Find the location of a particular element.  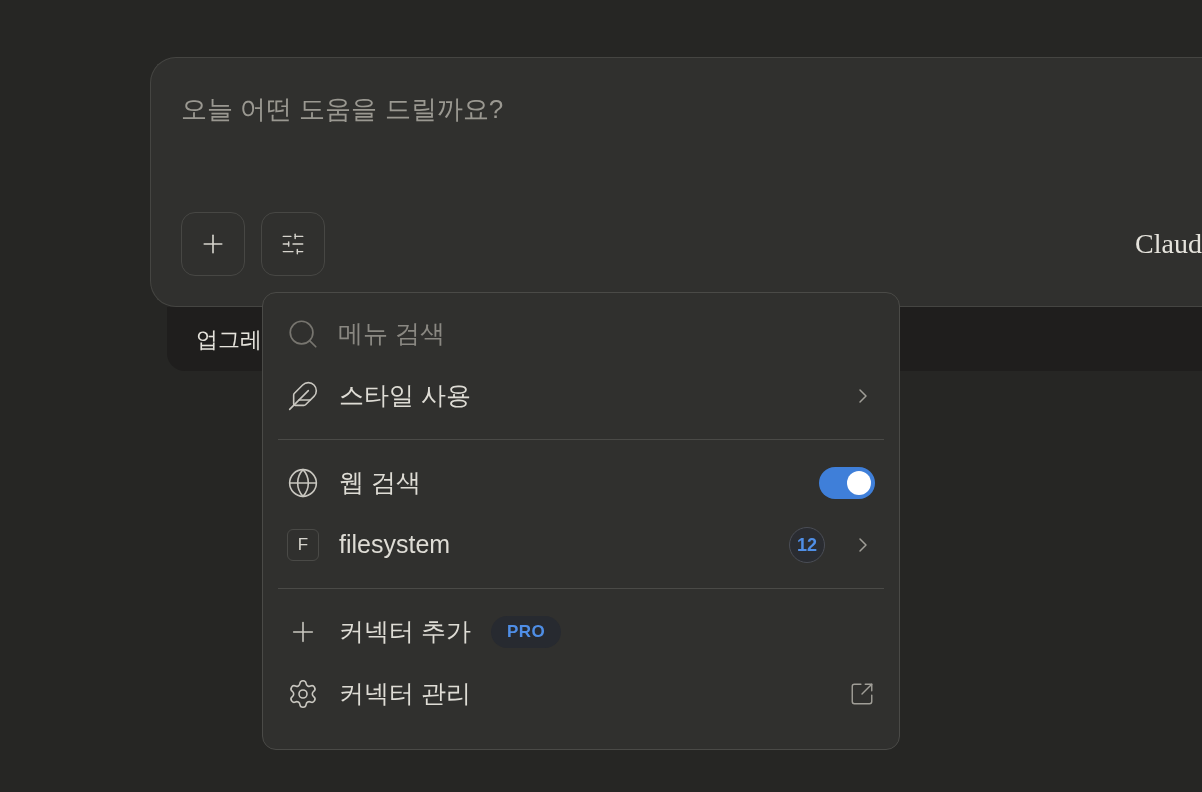

gear-icon is located at coordinates (303, 694).